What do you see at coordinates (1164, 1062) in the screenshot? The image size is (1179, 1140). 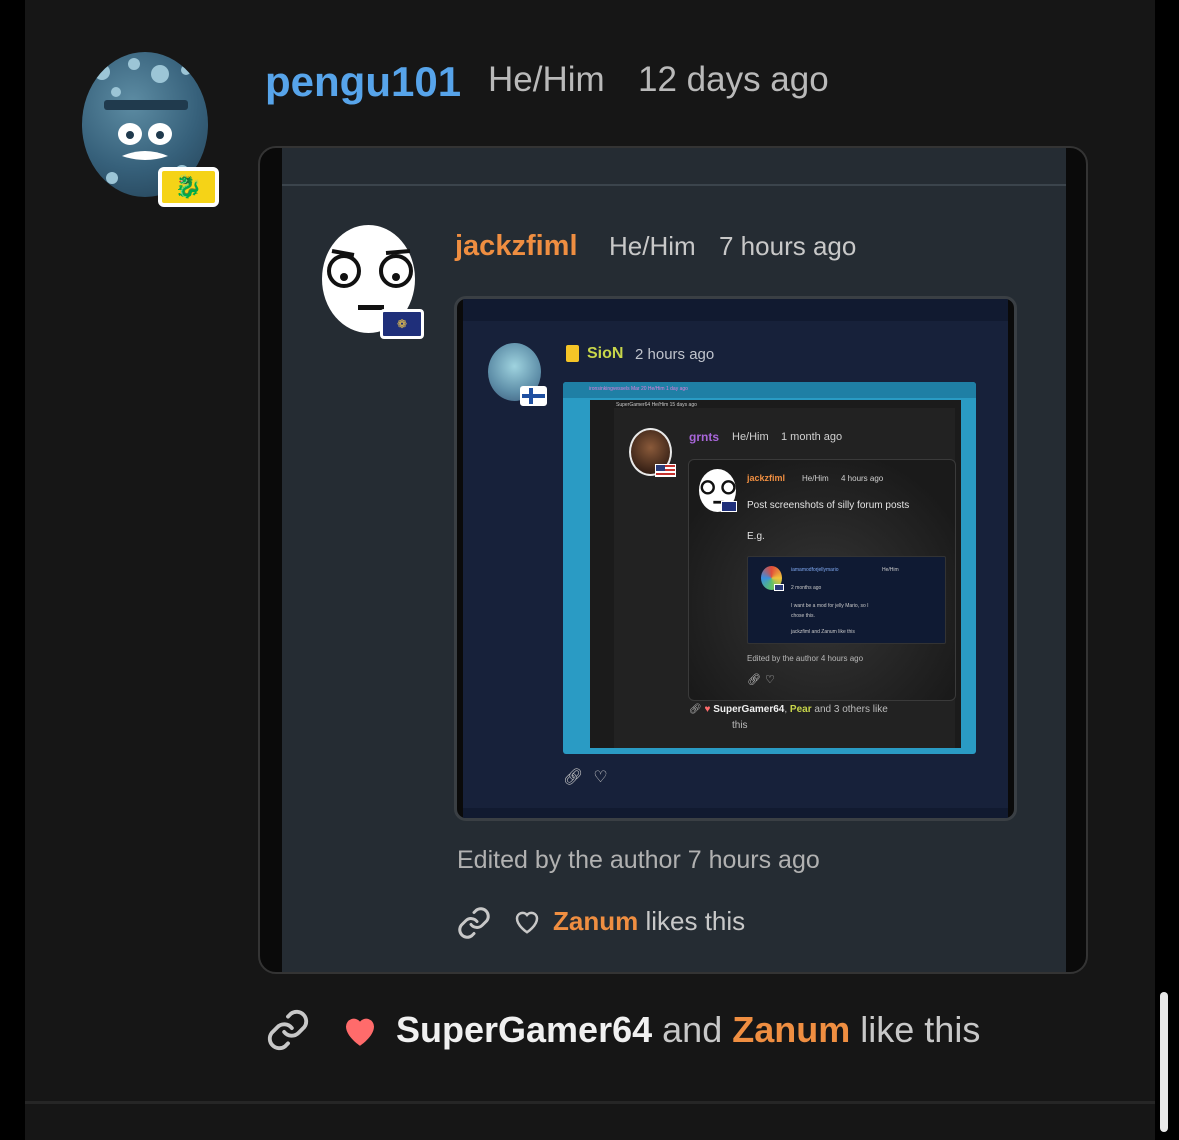 I see `scrollbar` at bounding box center [1164, 1062].